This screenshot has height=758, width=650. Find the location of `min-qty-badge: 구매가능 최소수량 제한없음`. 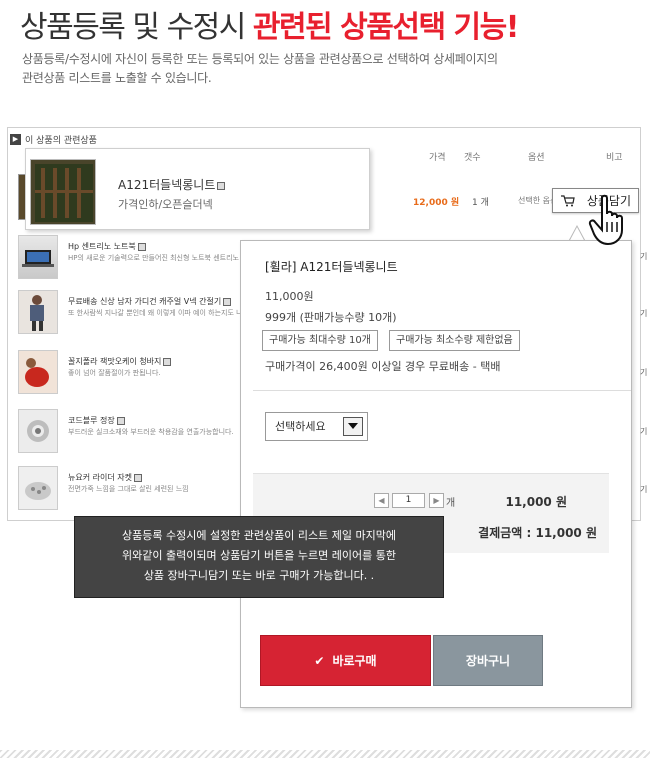

min-qty-badge: 구매가능 최소수량 제한없음 is located at coordinates (454, 340).